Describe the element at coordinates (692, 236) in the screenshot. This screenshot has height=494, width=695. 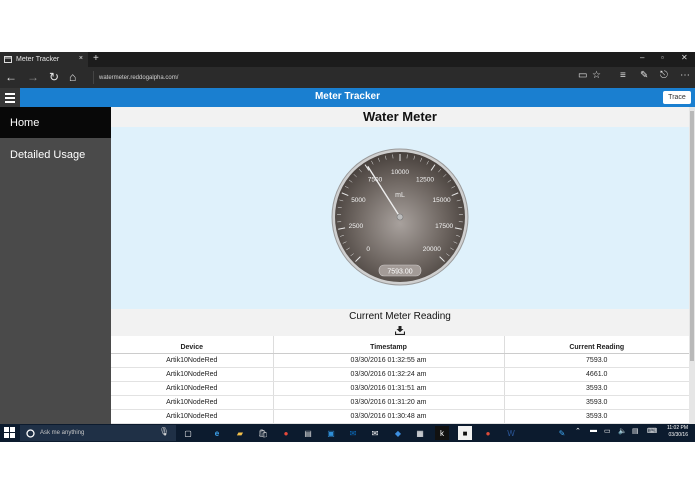
I see `scrollbar-thumb` at that location.